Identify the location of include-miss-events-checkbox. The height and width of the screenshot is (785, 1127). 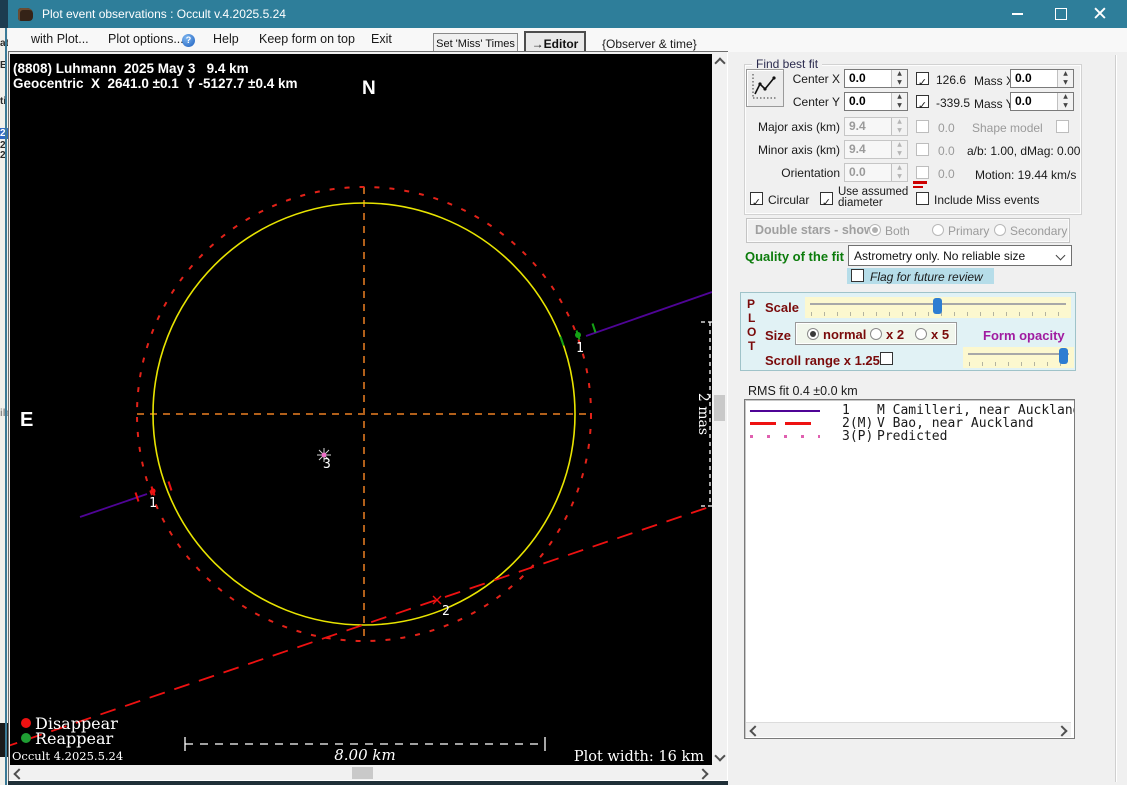
(922, 198).